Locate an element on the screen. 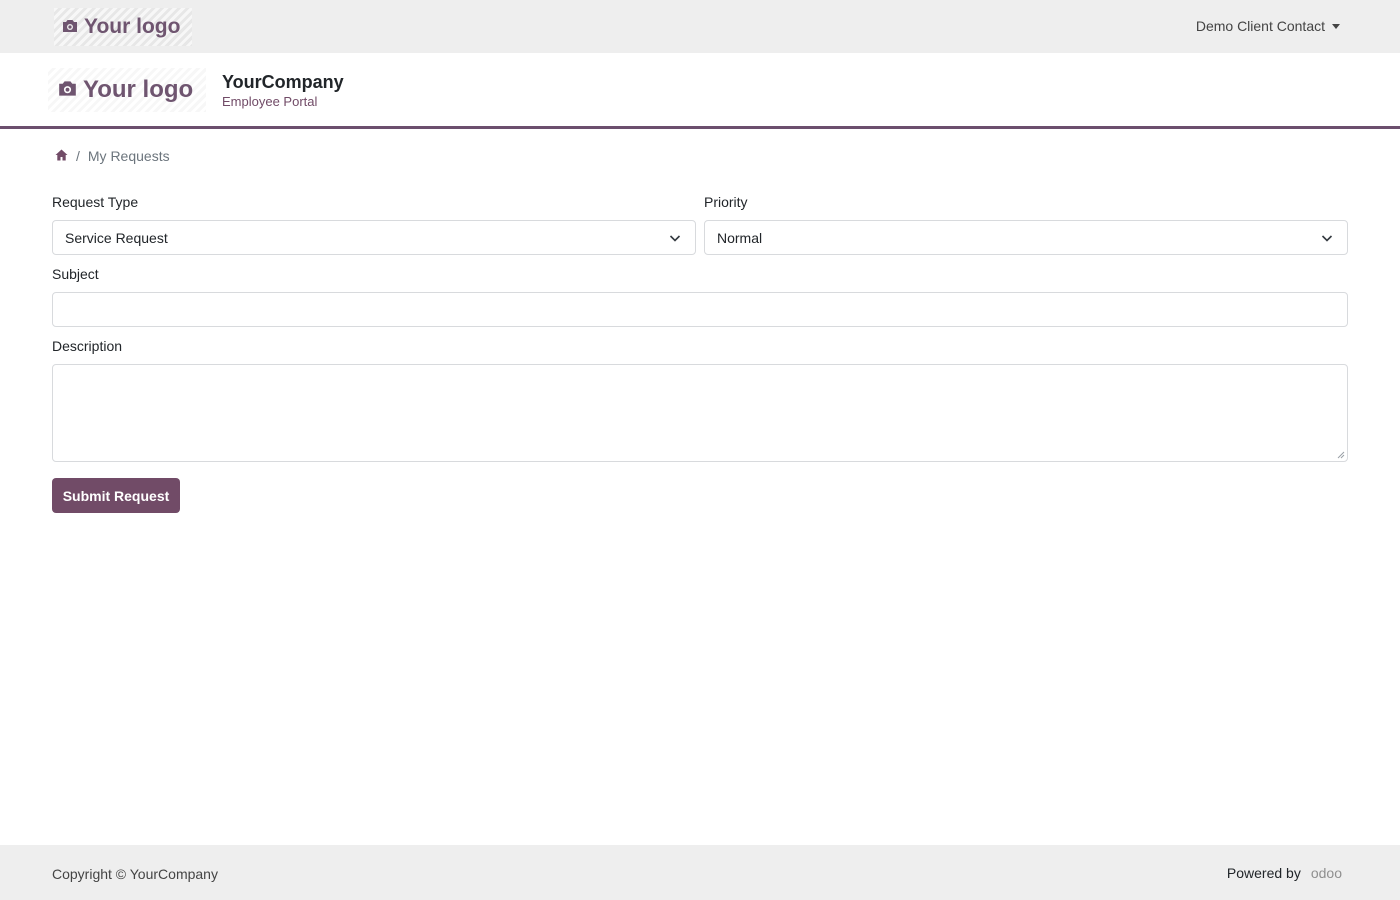  resize-handle-icon is located at coordinates (1341, 455).